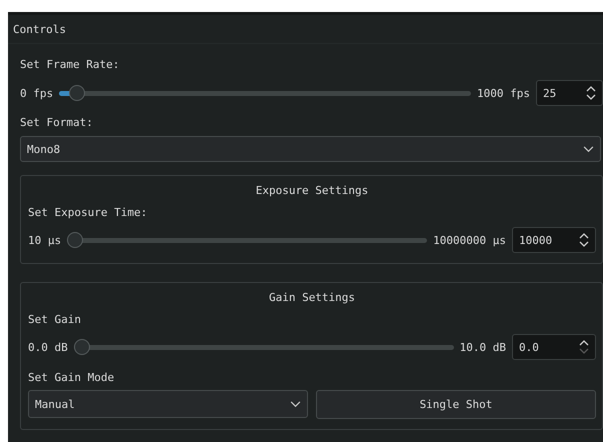  What do you see at coordinates (70, 64) in the screenshot?
I see `field-label: Set Frame Rate:` at bounding box center [70, 64].